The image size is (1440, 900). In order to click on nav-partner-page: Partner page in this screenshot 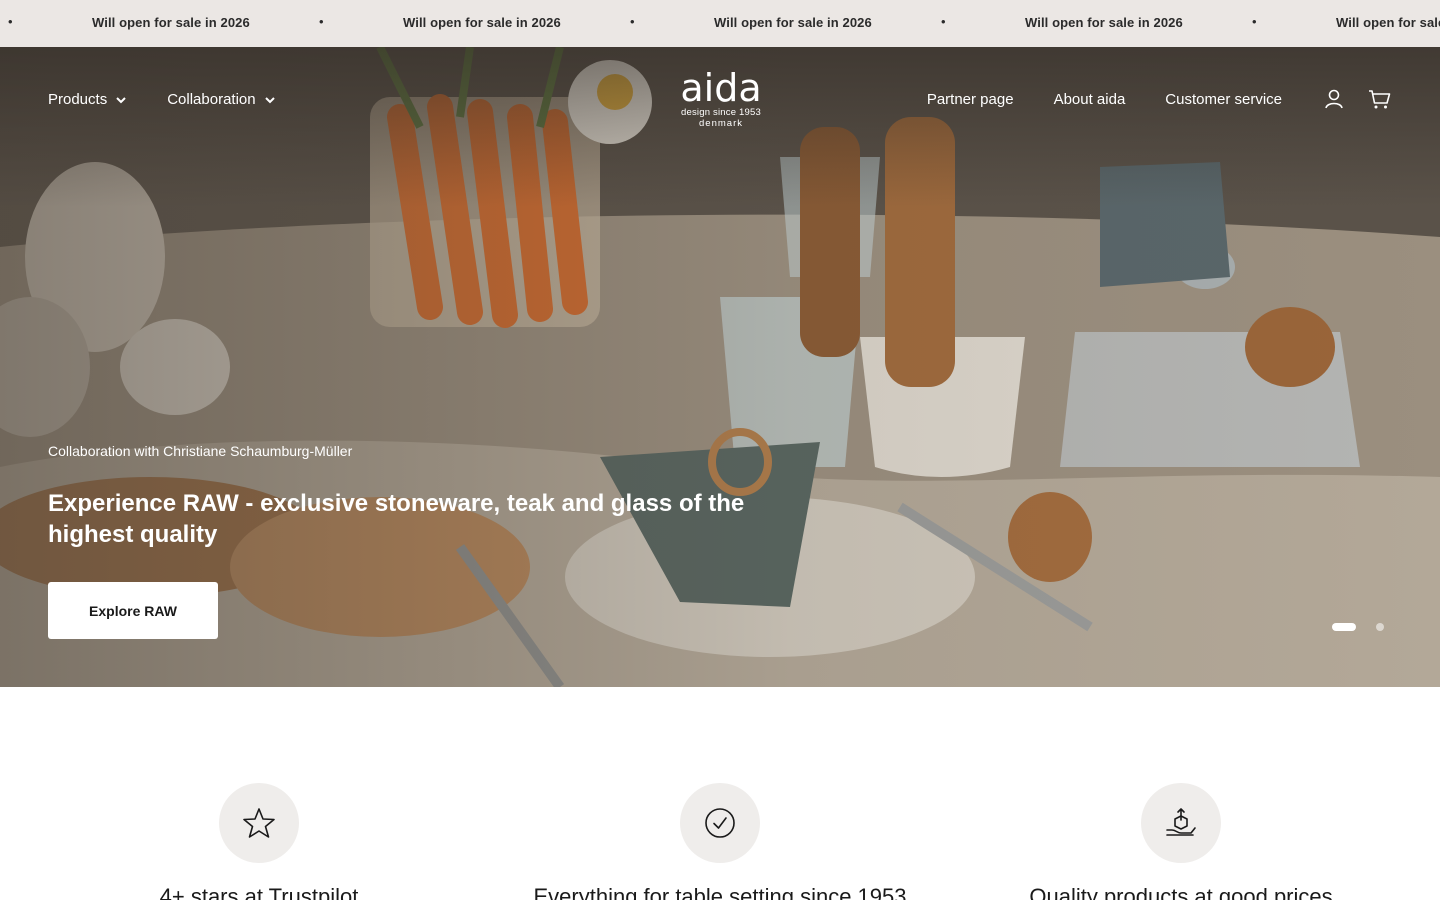, I will do `click(970, 99)`.